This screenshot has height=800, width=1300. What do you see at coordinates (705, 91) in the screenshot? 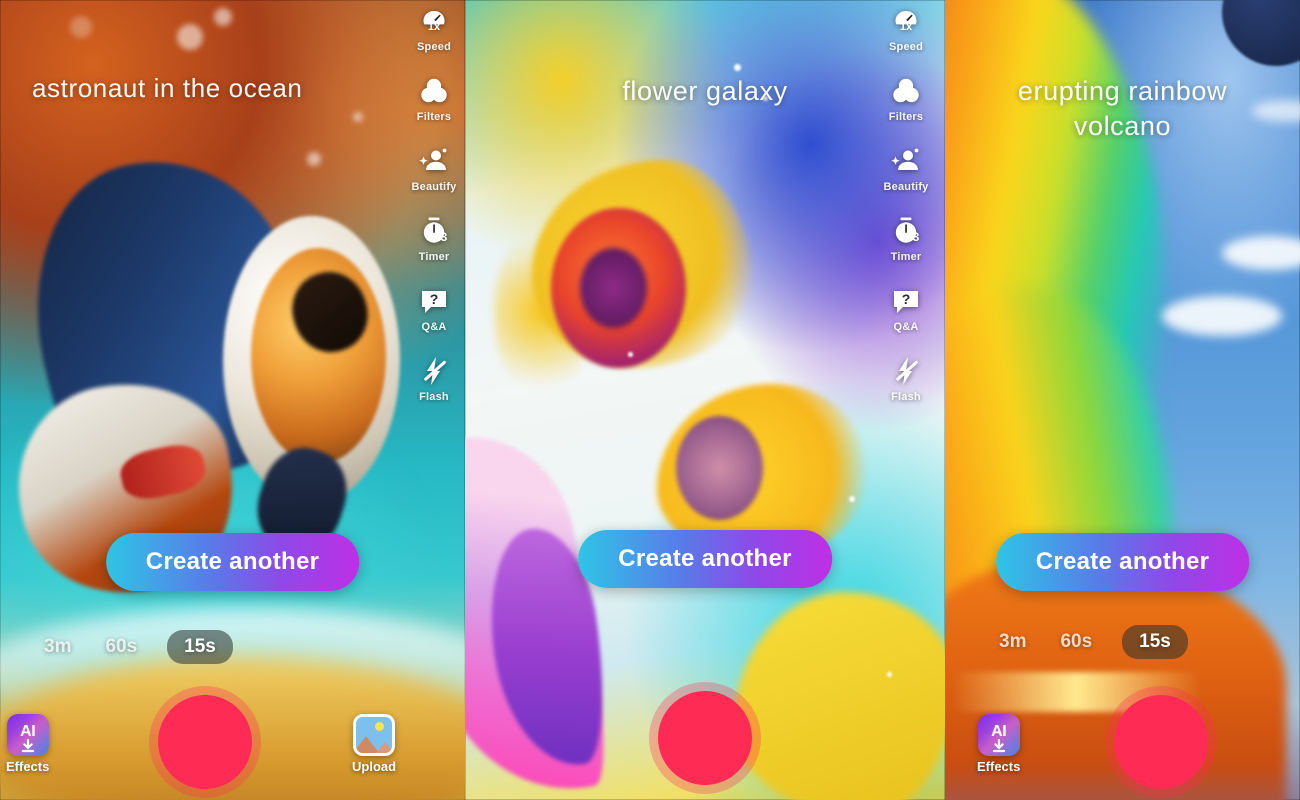
I see `prompt-caption: flower galaxy` at bounding box center [705, 91].